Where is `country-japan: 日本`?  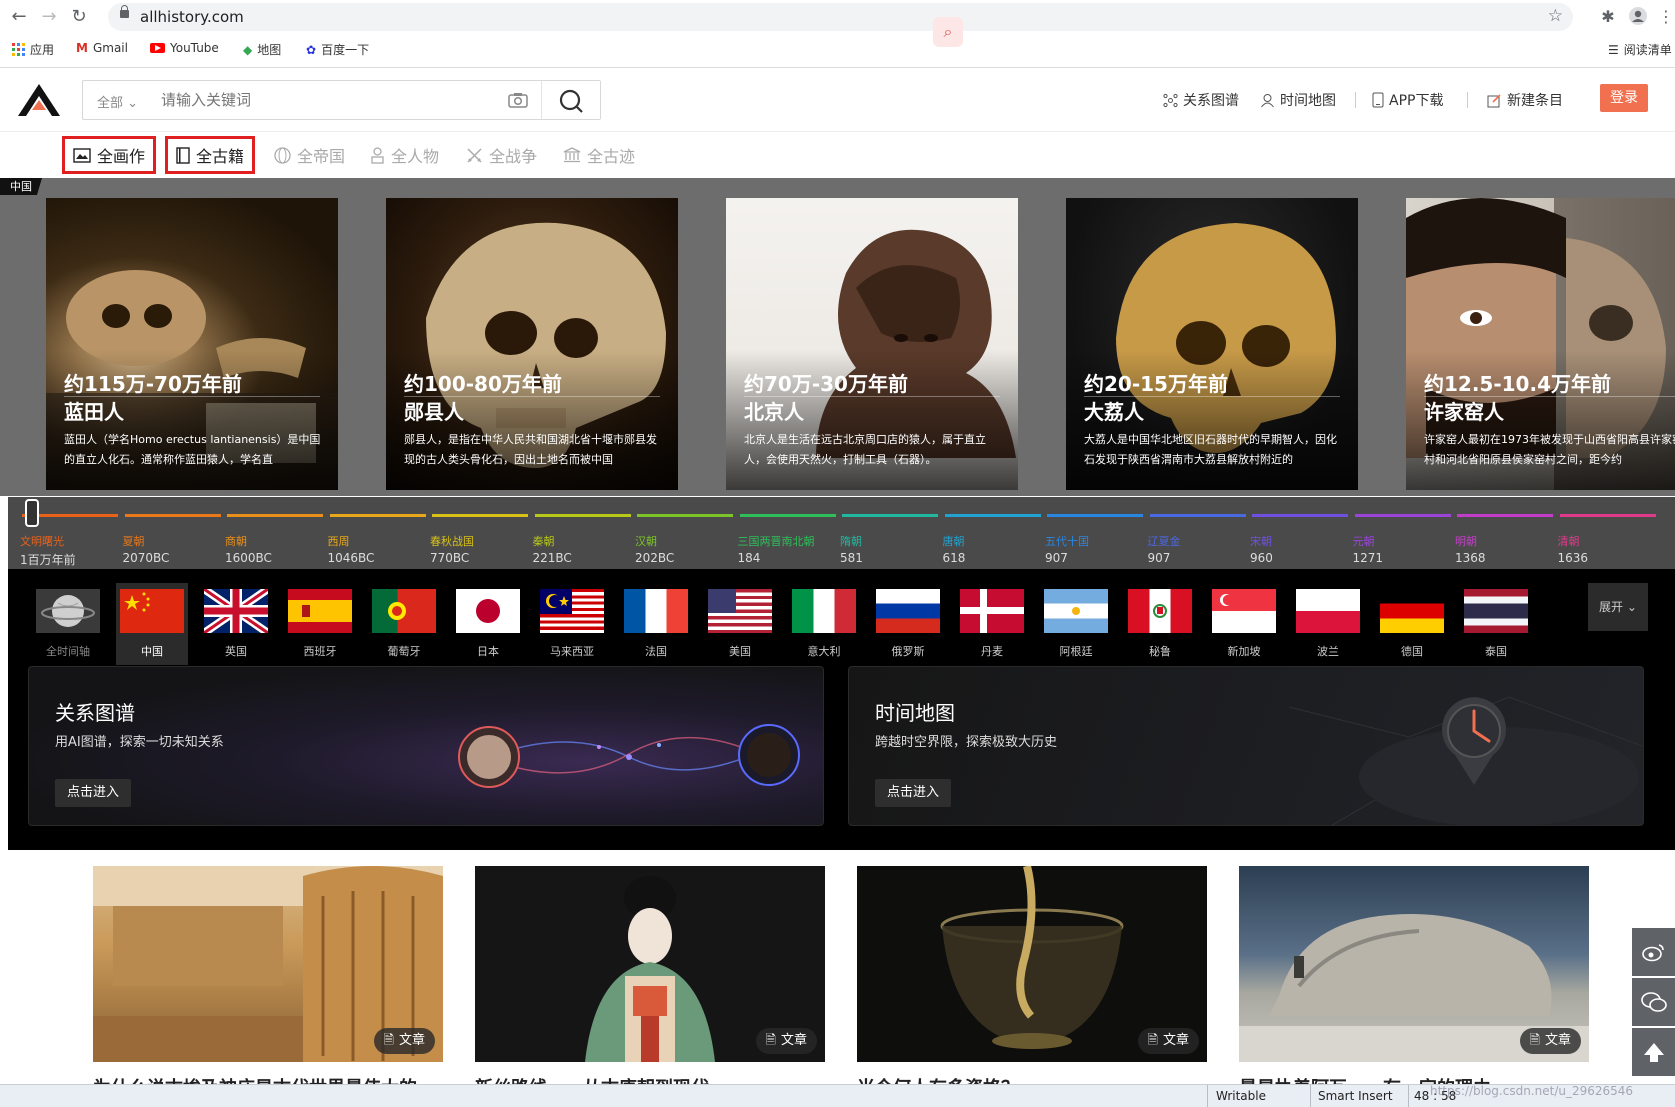 country-japan: 日本 is located at coordinates (488, 624).